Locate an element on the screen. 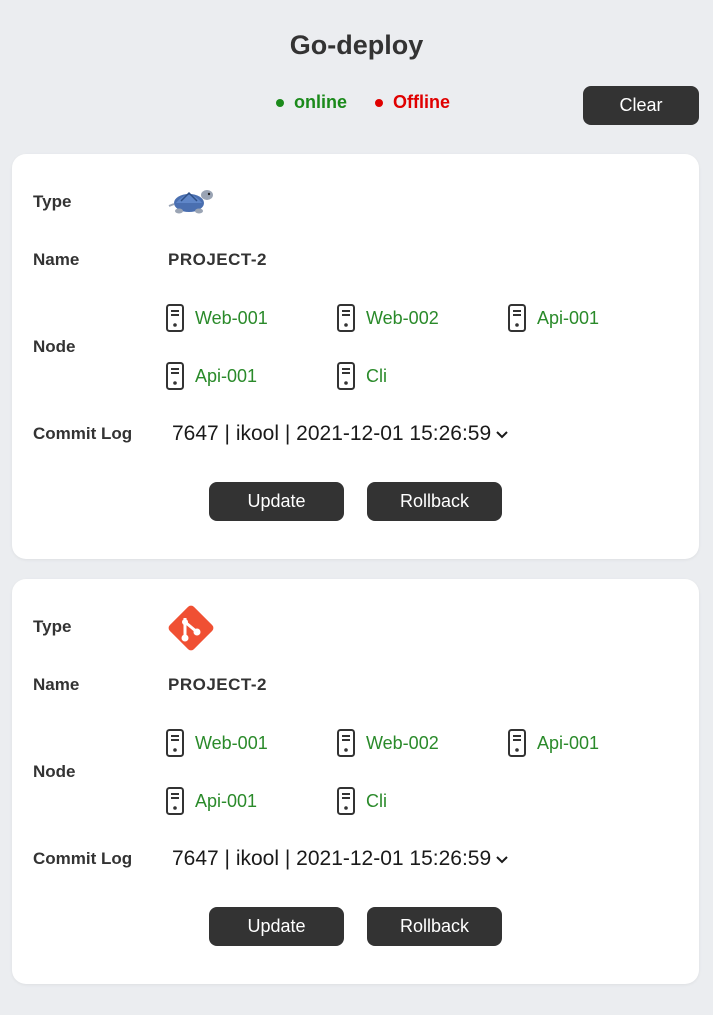 The image size is (713, 1015). online-dot-icon is located at coordinates (280, 102).